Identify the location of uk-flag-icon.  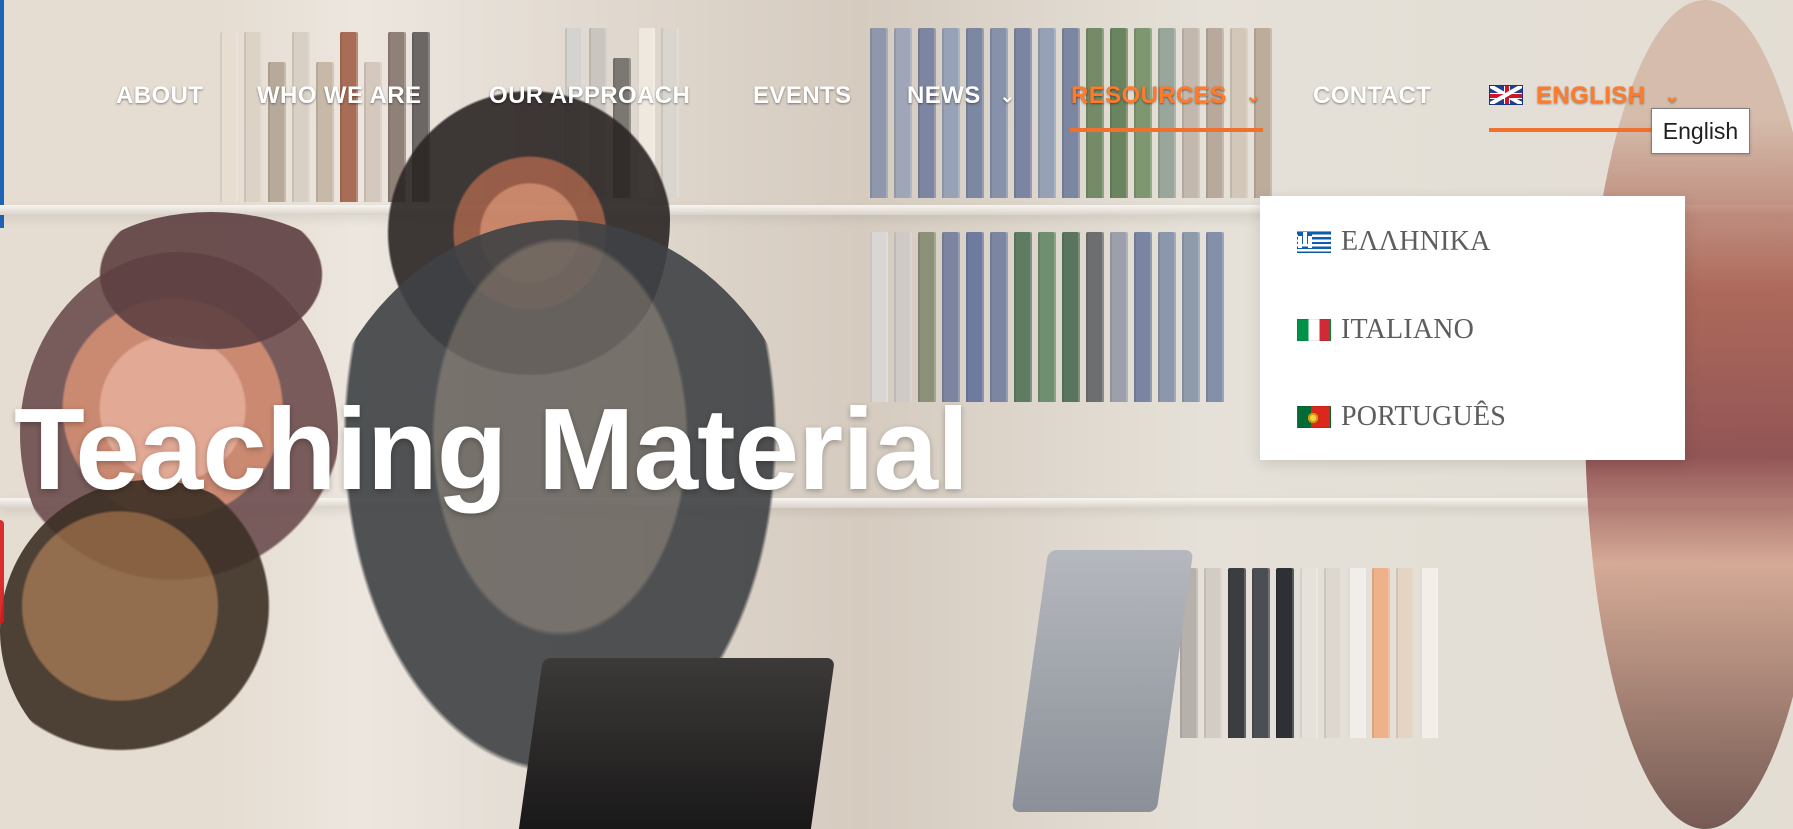
(1506, 95).